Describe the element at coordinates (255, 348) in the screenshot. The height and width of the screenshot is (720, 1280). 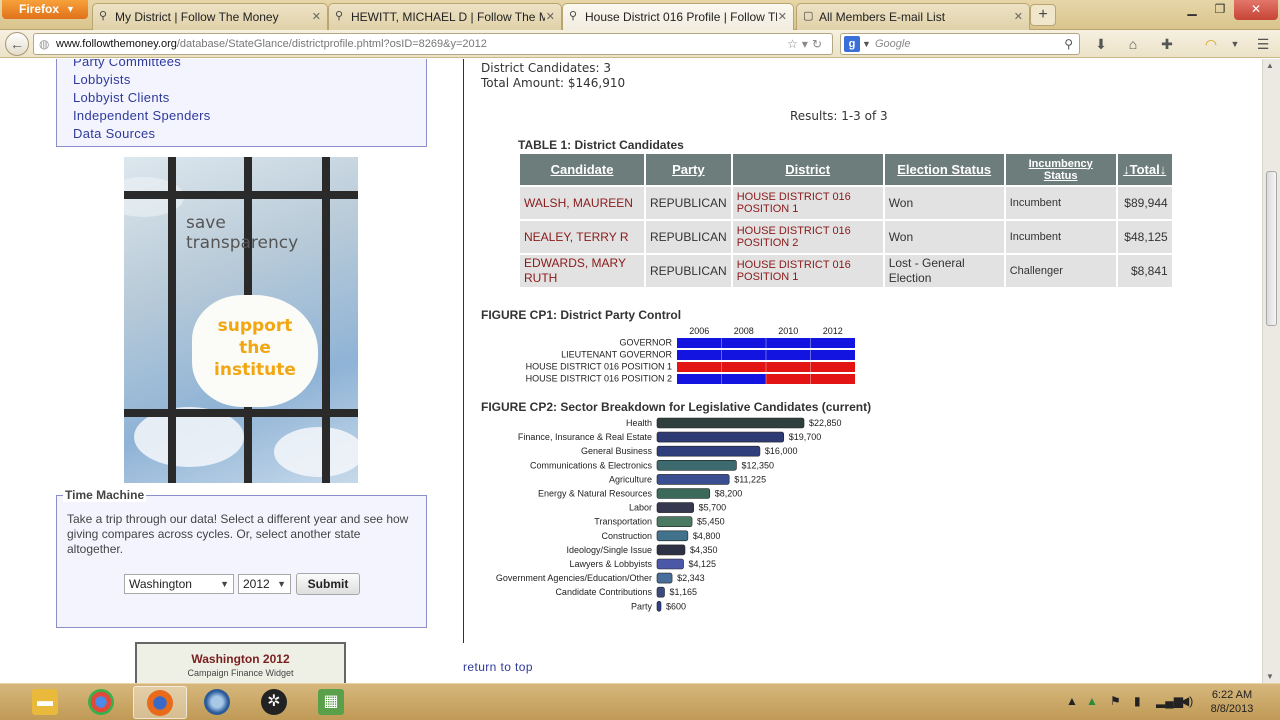
I see `banner-support-text: support the institute` at that location.